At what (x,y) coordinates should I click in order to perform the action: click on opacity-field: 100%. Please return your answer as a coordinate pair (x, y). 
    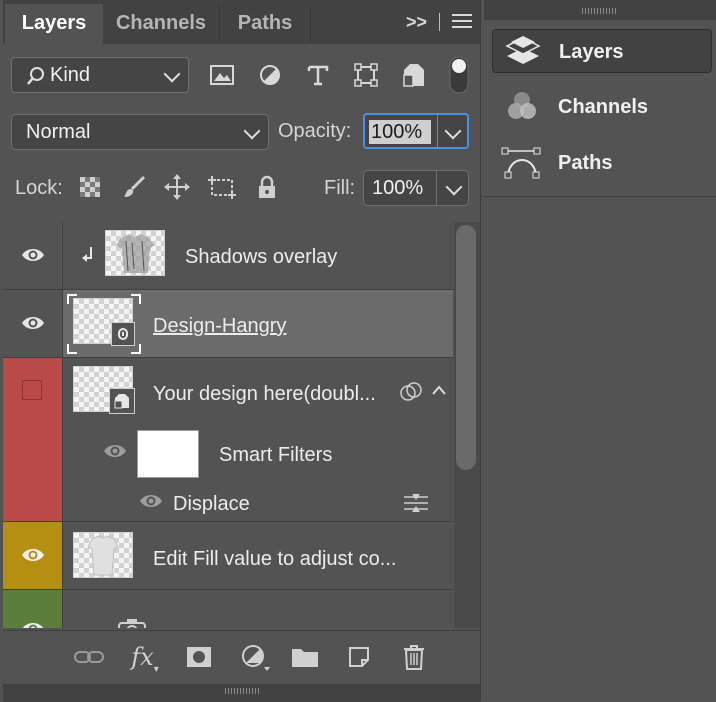
    Looking at the image, I should click on (416, 131).